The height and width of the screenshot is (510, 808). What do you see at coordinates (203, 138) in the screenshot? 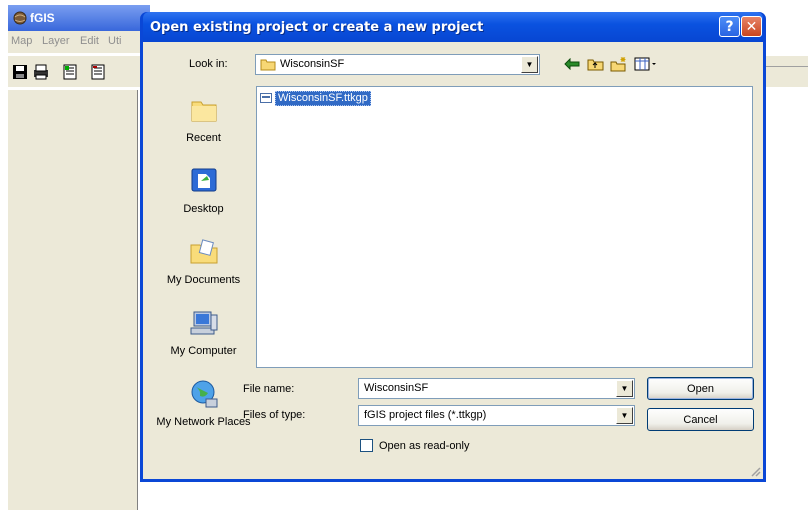
I see `place-label: Recent` at bounding box center [203, 138].